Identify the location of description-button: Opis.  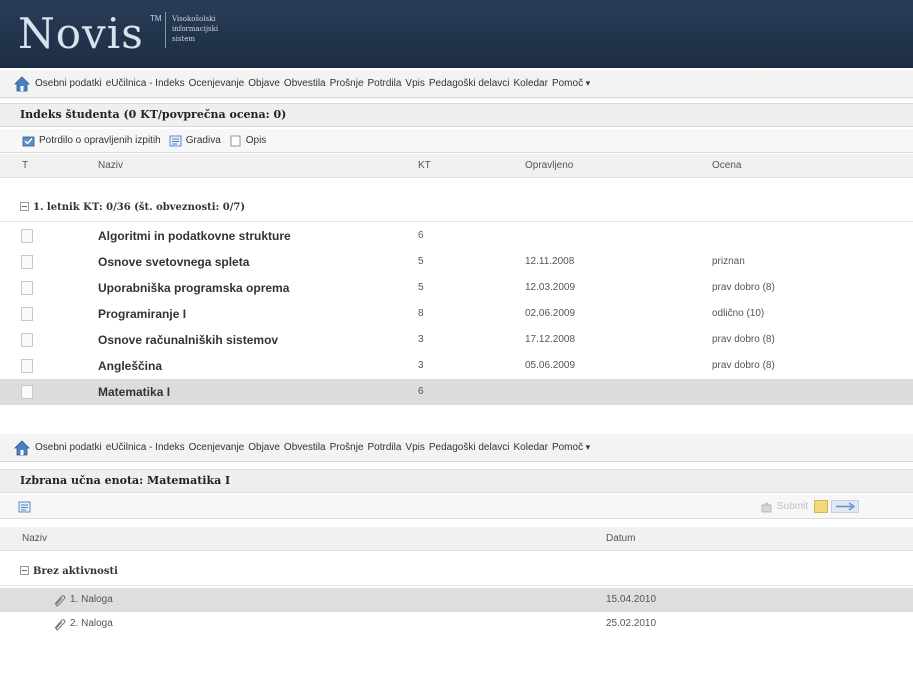
(248, 141).